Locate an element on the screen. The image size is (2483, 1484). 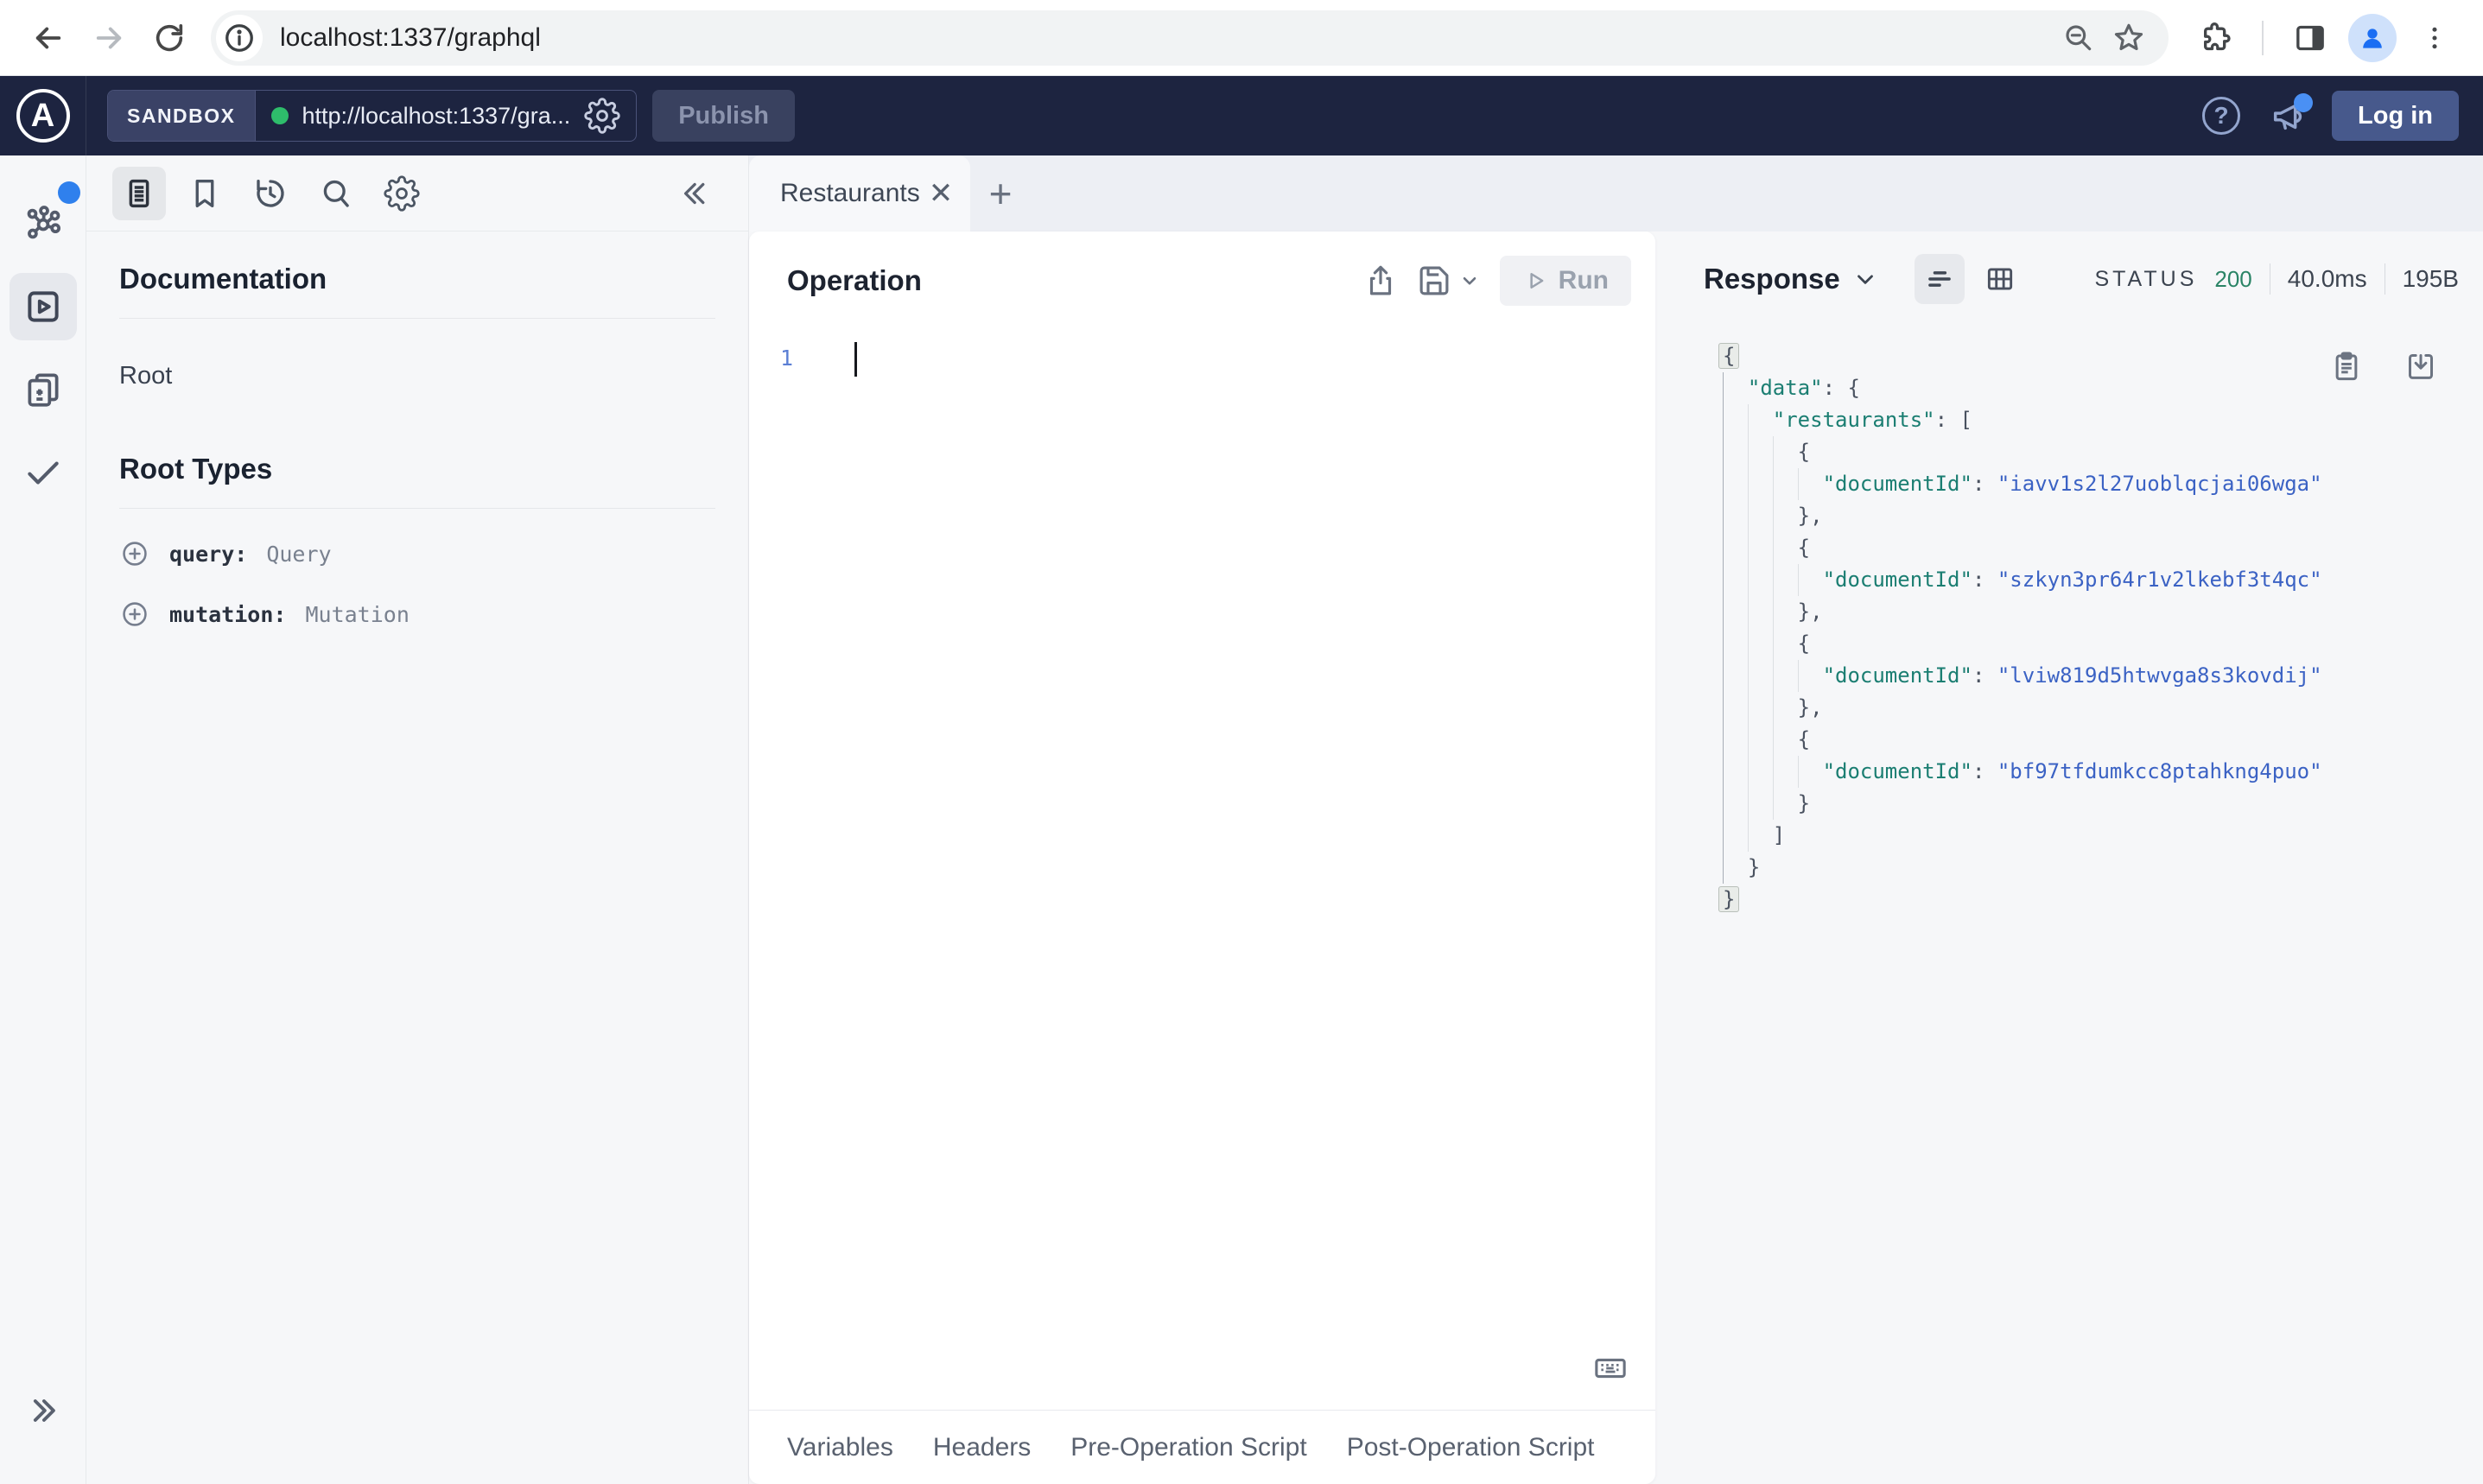
footer-tab-pre-operation-script: Pre-Operation Script is located at coordinates (1188, 1447).